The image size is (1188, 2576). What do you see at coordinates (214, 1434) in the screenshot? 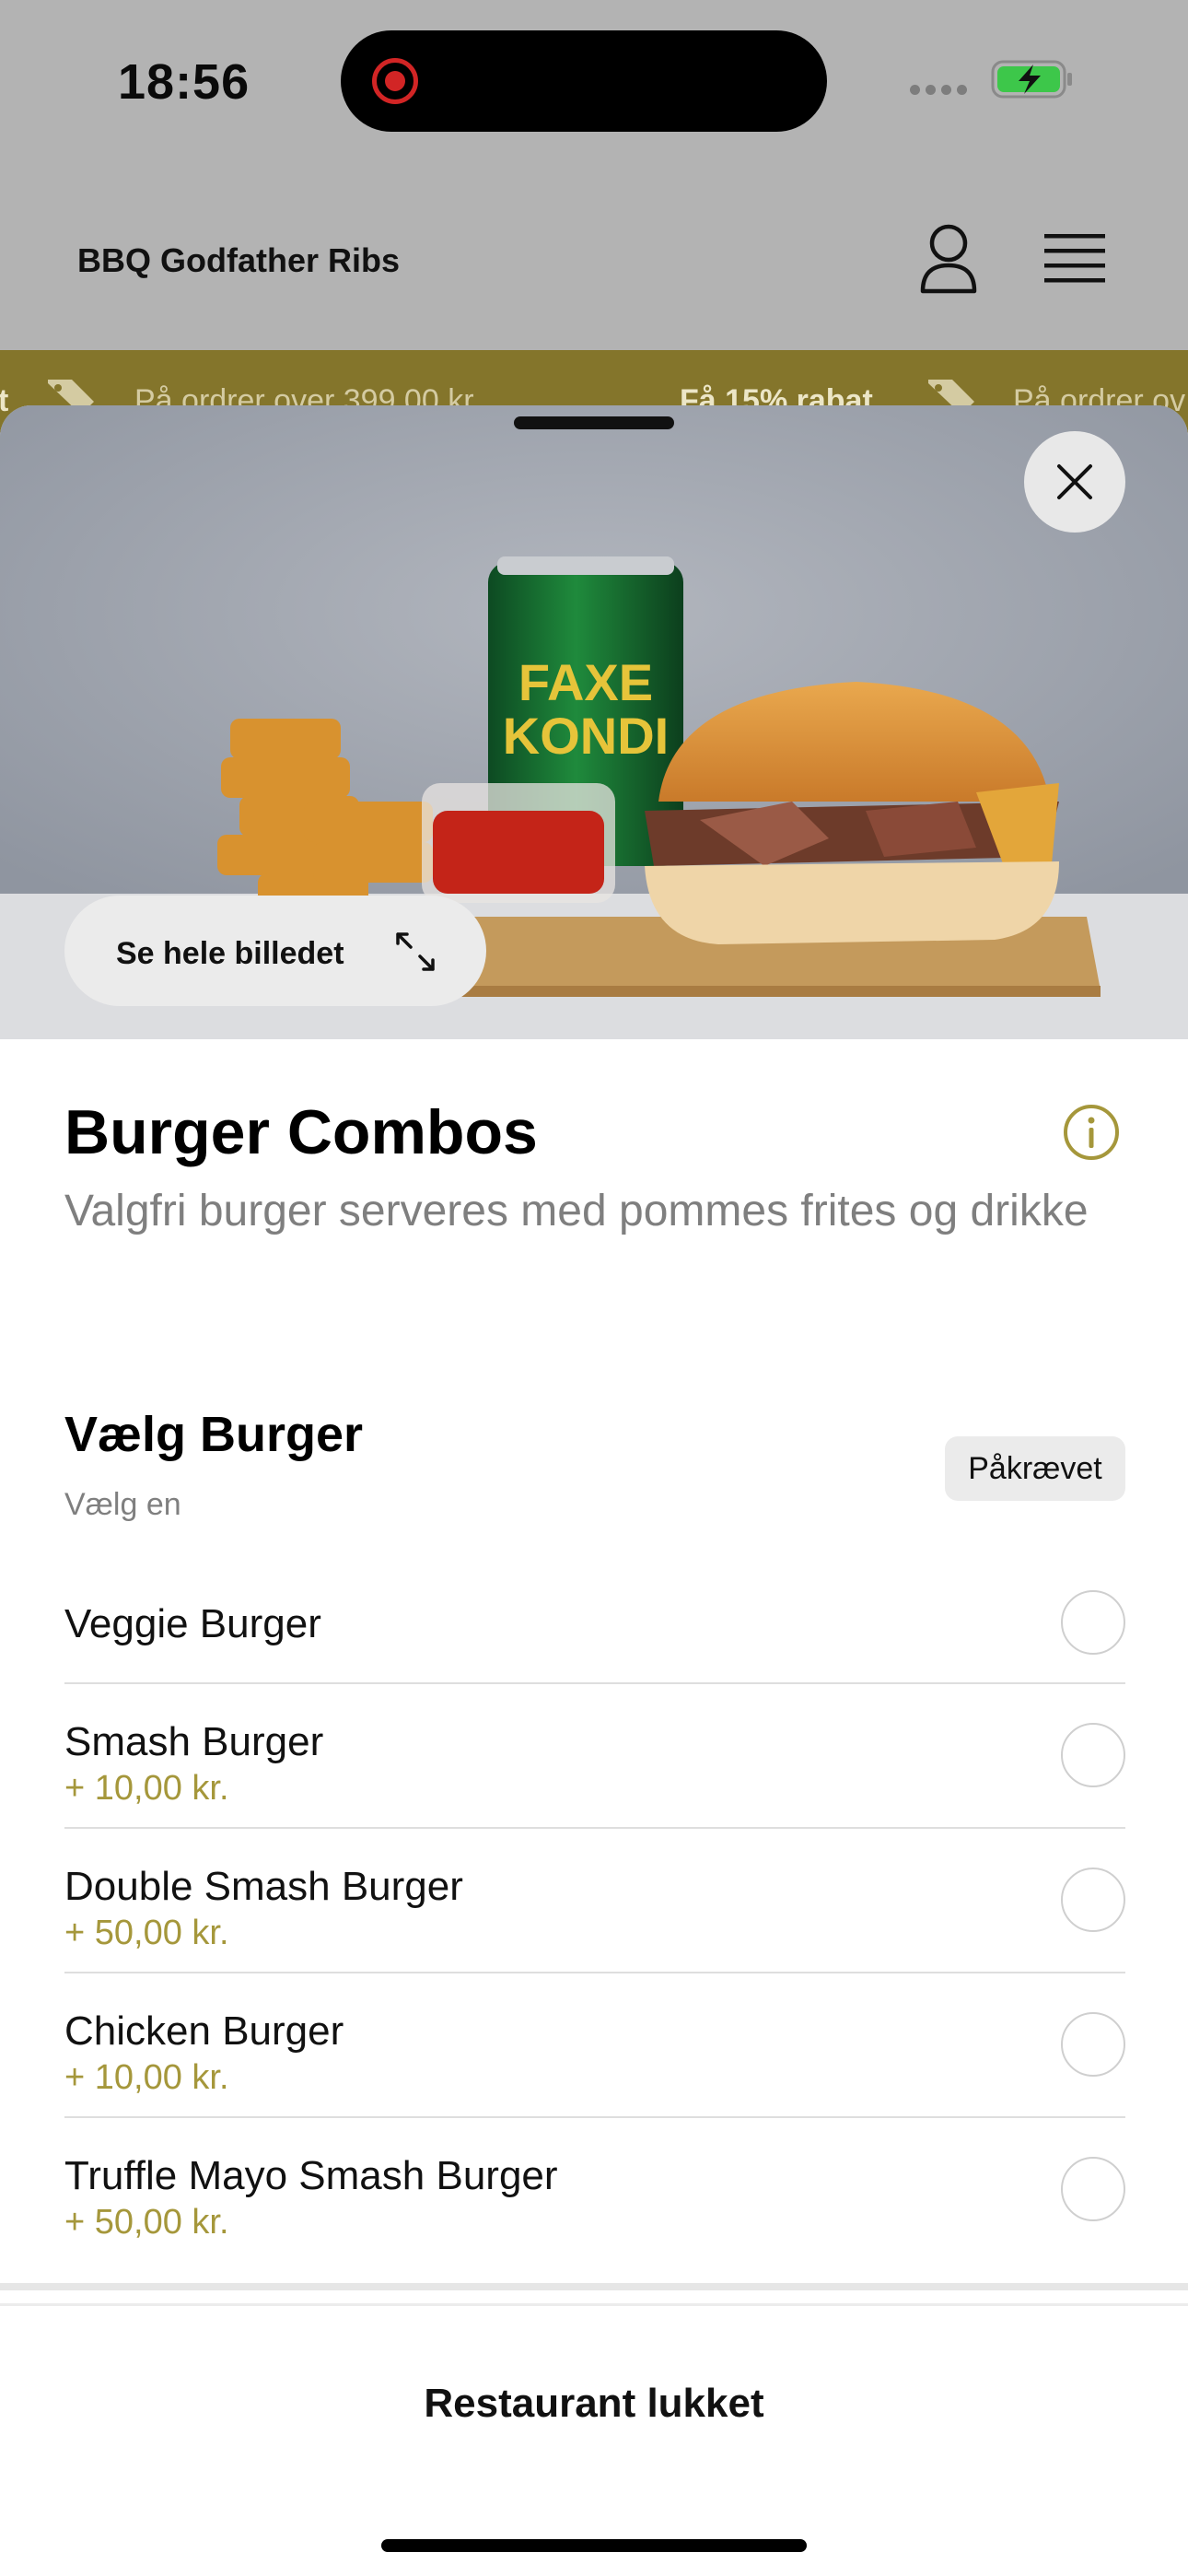
I see `option-group-title: Vælg Burger` at bounding box center [214, 1434].